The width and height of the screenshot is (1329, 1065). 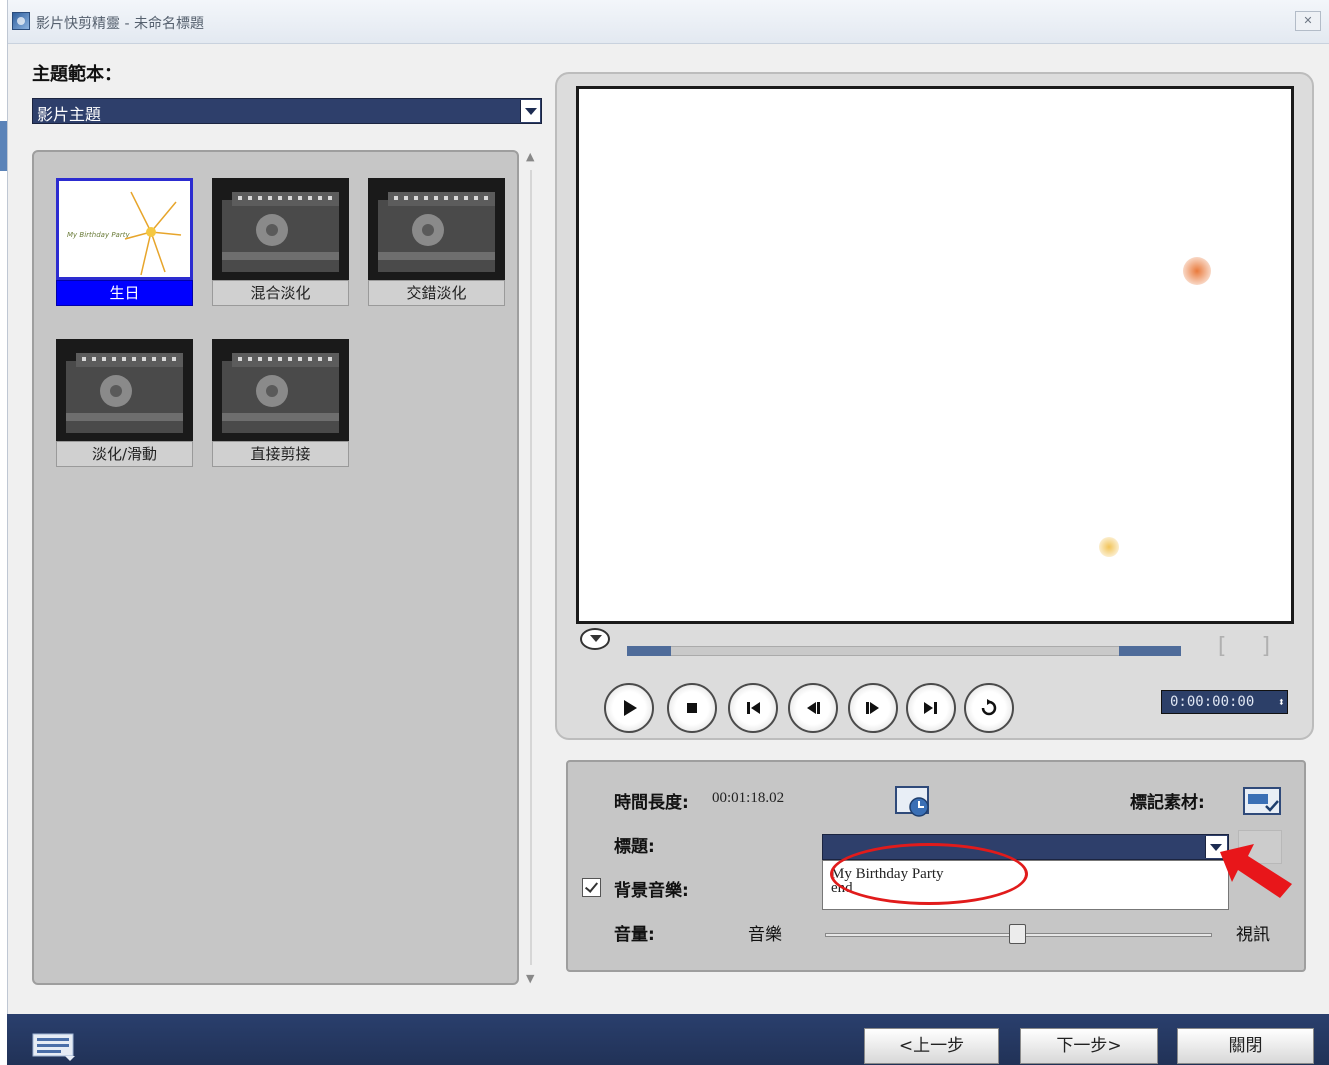 I want to click on scroll-track, so click(x=531, y=567).